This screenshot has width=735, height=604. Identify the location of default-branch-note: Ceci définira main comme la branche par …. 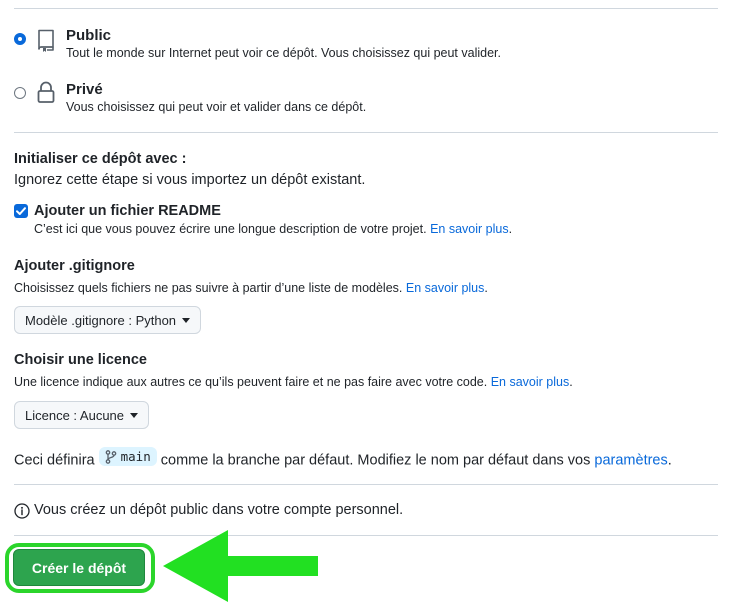
(343, 458).